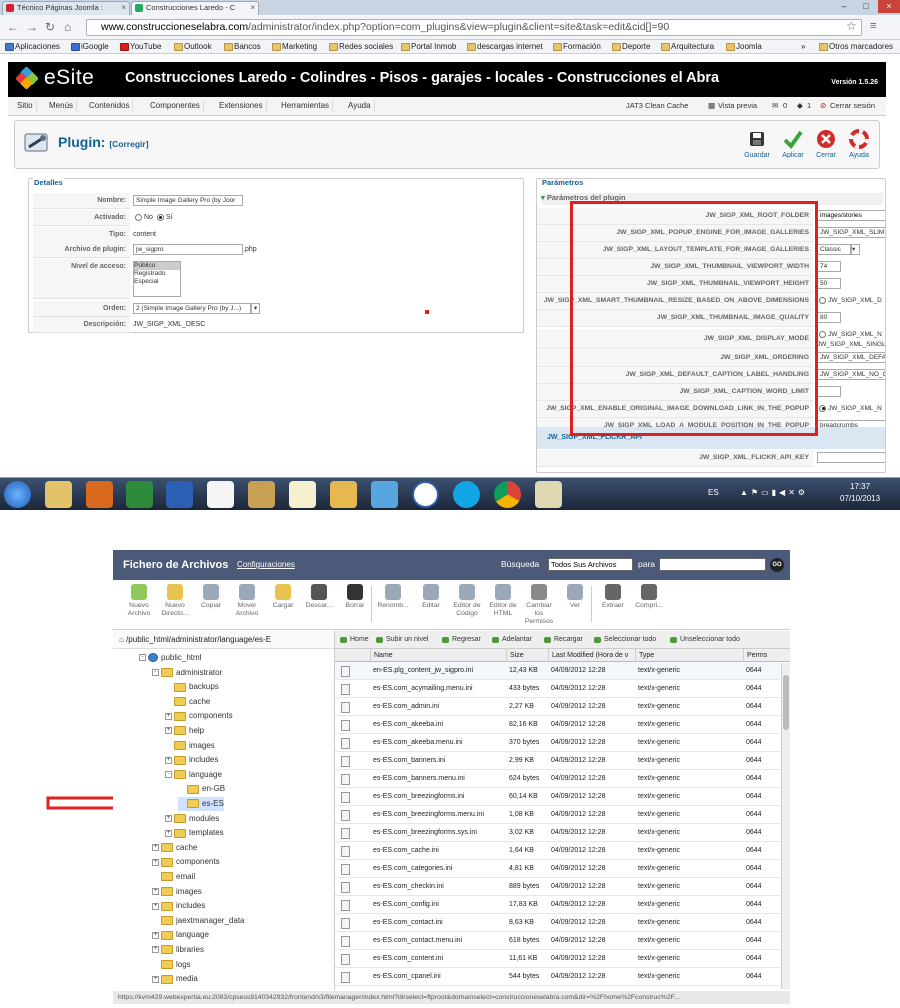  What do you see at coordinates (431, 597) in the screenshot?
I see `edit-button: Editar` at bounding box center [431, 597].